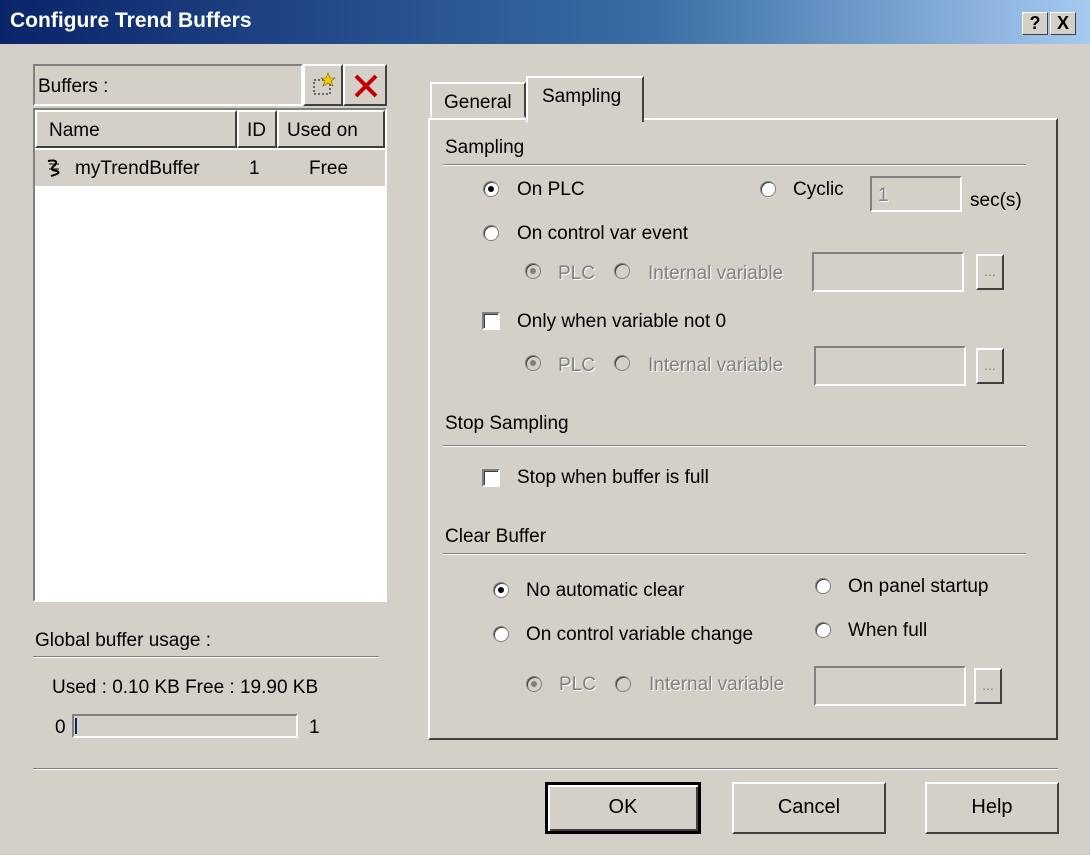  I want to click on not0-variable-input, so click(890, 366).